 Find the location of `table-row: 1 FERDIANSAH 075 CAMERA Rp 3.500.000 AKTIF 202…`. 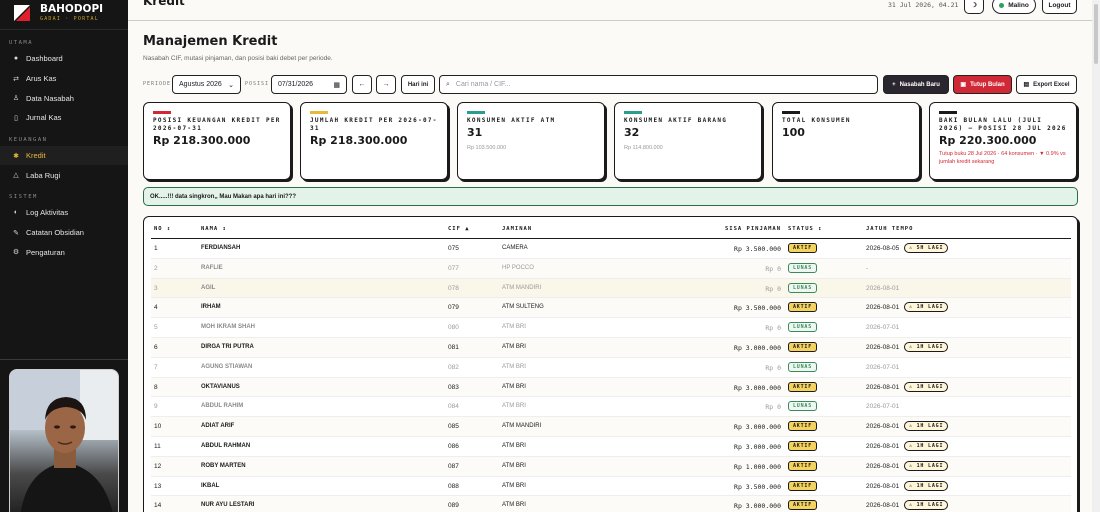

table-row: 1 FERDIANSAH 075 CAMERA Rp 3.500.000 AKTIF 202… is located at coordinates (611, 249).